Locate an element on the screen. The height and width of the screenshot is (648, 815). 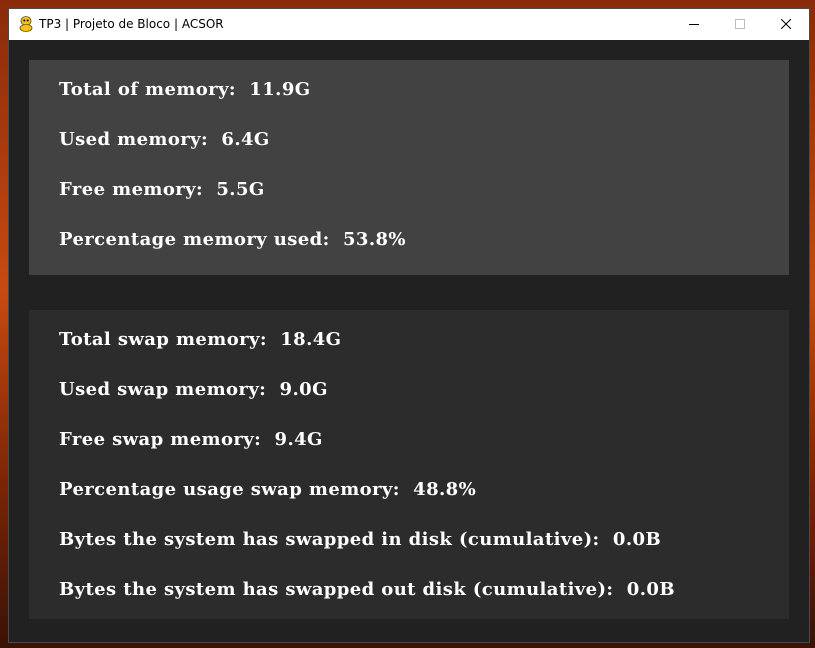
percentage-swap-usage-text: Percentage usage swap memory: 48.8% is located at coordinates (268, 489).